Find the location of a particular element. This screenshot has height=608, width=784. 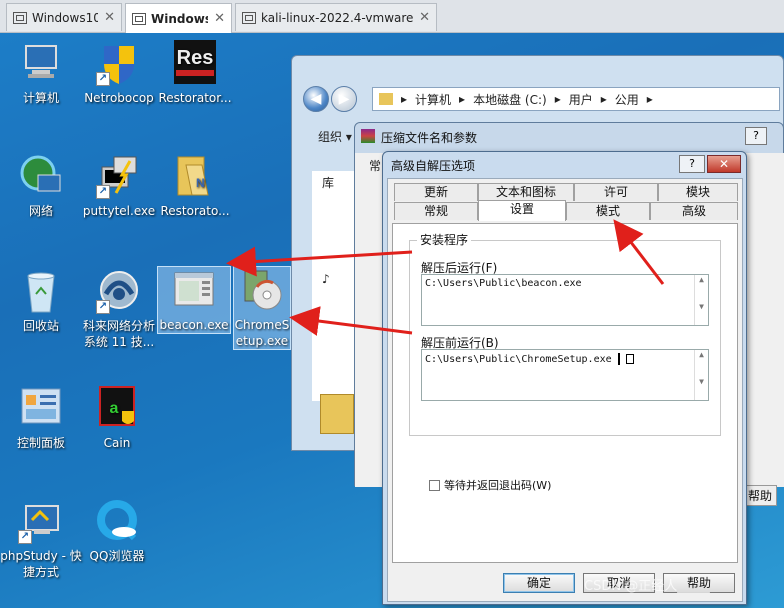

arrow-to-chromesetup is located at coordinates (351, 321).